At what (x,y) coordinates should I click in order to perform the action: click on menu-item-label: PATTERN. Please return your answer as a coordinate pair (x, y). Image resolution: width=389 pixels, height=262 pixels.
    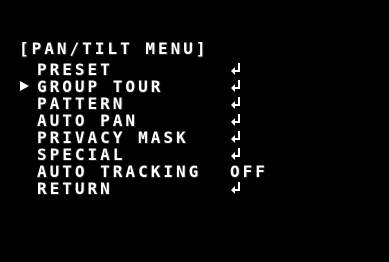
    Looking at the image, I should click on (81, 103).